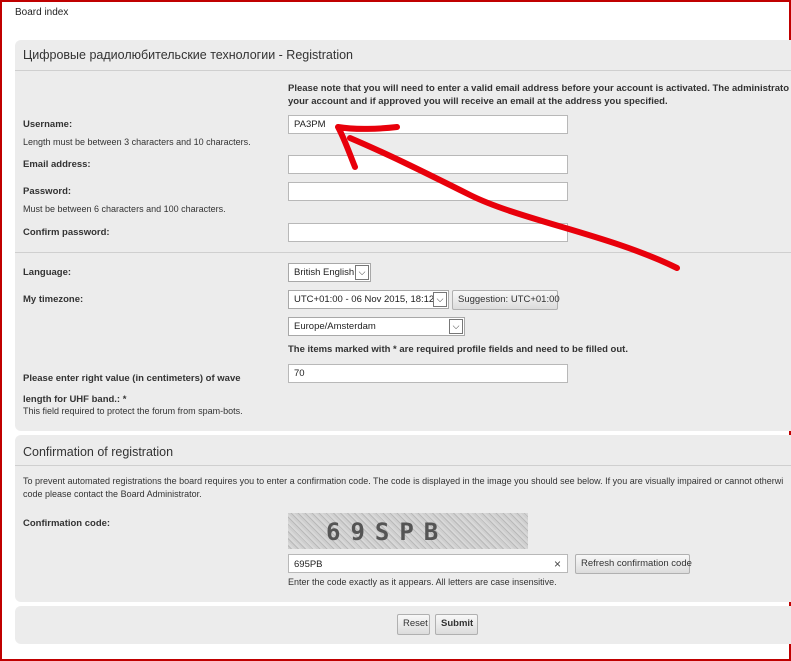 The width and height of the screenshot is (791, 661). I want to click on confirmation-code-label: Confirmation code:, so click(67, 523).